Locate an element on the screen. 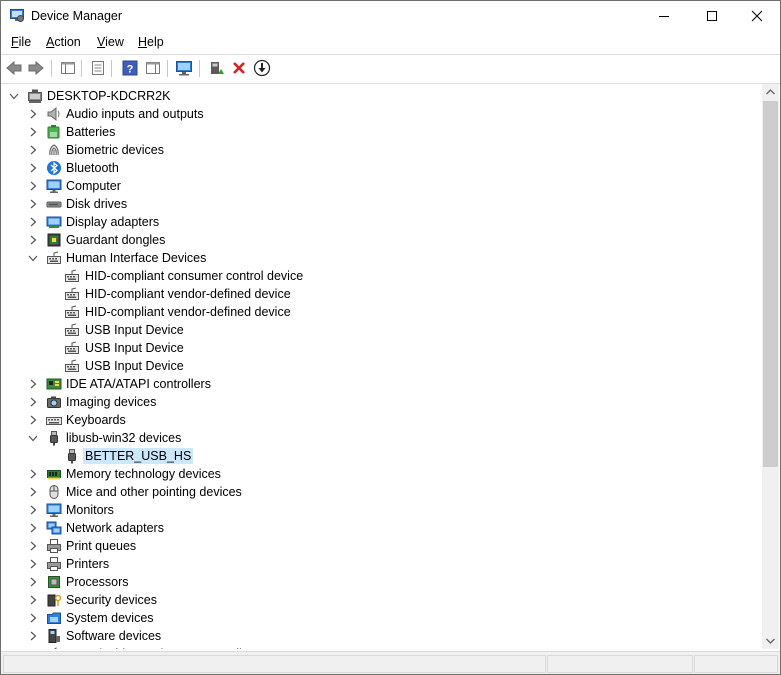 This screenshot has width=781, height=675. tree-node-label: Software devices is located at coordinates (113, 636).